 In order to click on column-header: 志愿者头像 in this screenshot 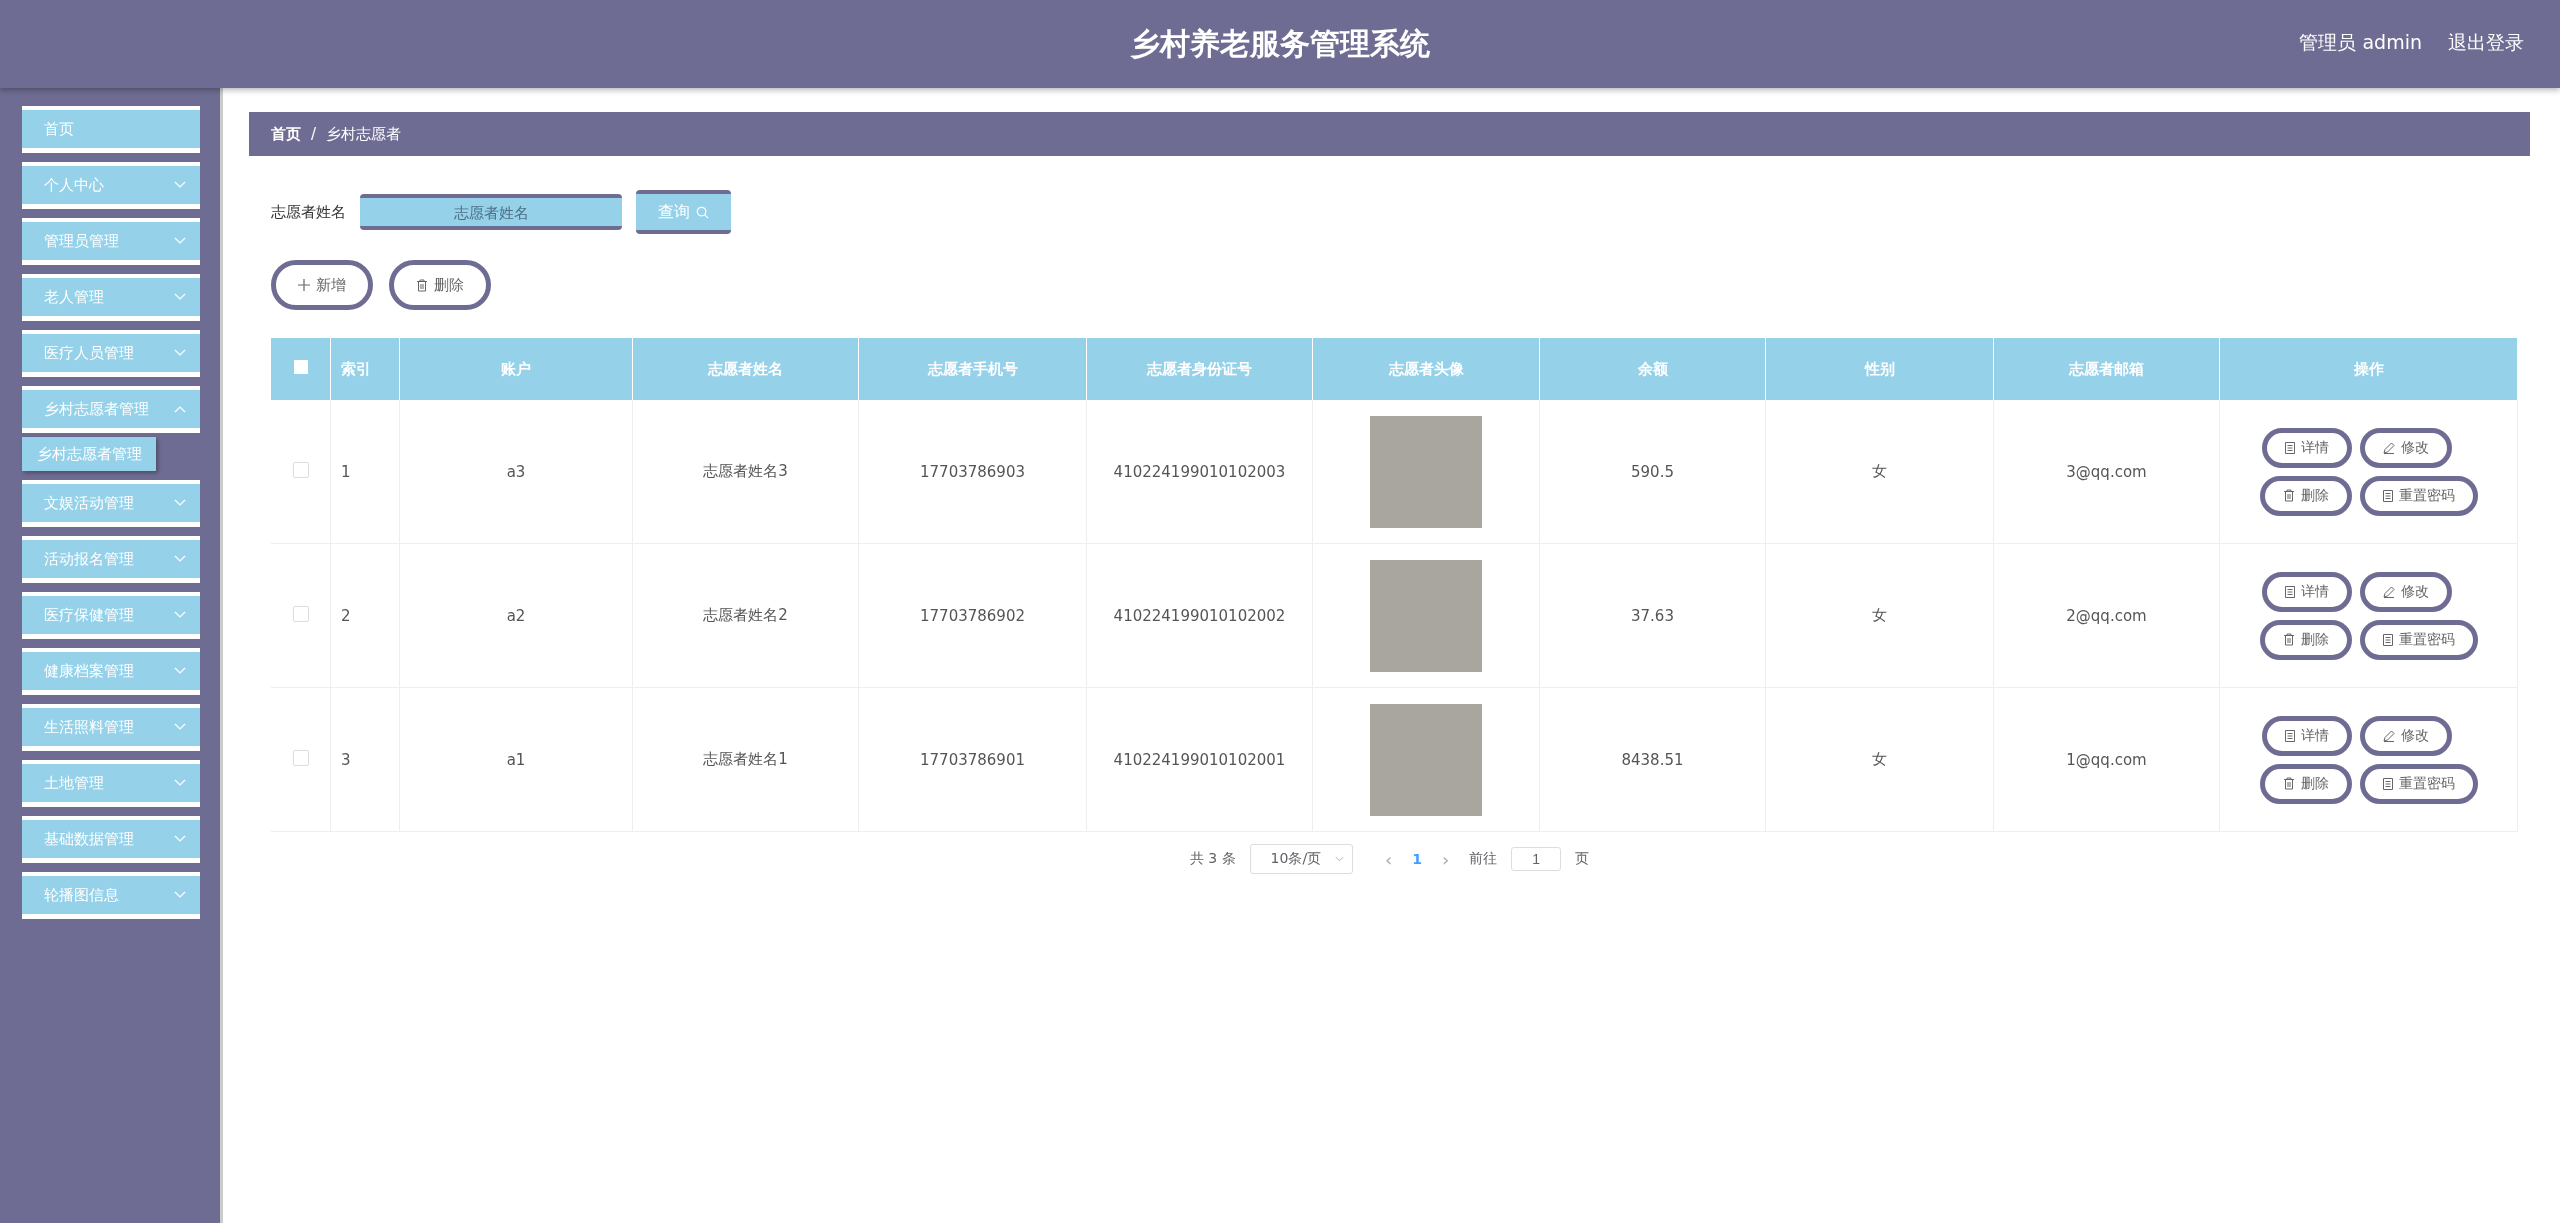, I will do `click(1426, 368)`.